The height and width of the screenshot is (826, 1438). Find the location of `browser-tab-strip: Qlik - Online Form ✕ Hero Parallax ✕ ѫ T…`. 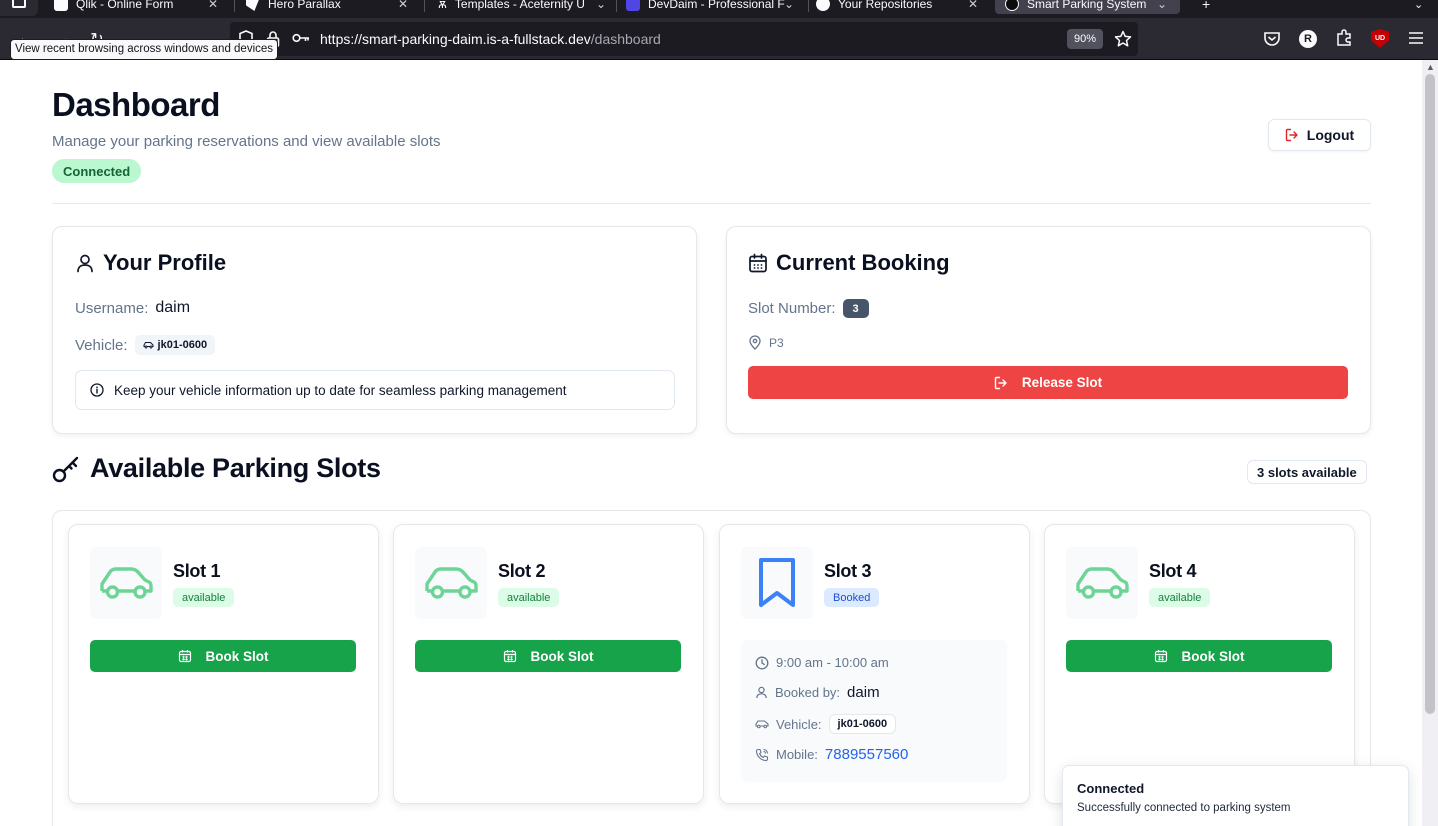

browser-tab-strip: Qlik - Online Form ✕ Hero Parallax ✕ ѫ T… is located at coordinates (719, 9).